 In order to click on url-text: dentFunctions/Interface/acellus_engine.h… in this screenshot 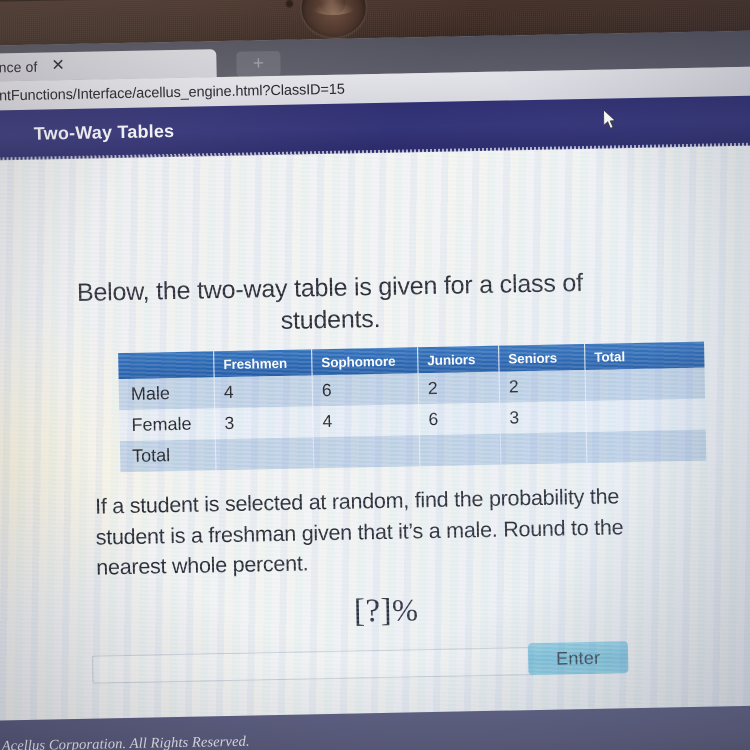, I will do `click(172, 93)`.